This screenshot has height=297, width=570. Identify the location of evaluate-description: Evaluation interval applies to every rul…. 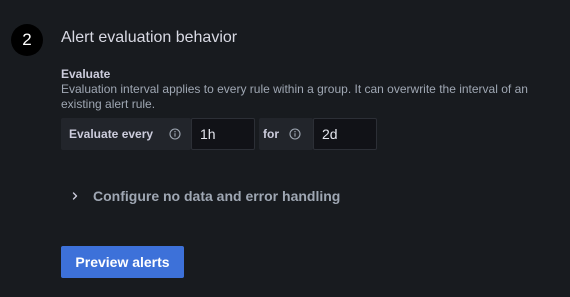
(294, 96).